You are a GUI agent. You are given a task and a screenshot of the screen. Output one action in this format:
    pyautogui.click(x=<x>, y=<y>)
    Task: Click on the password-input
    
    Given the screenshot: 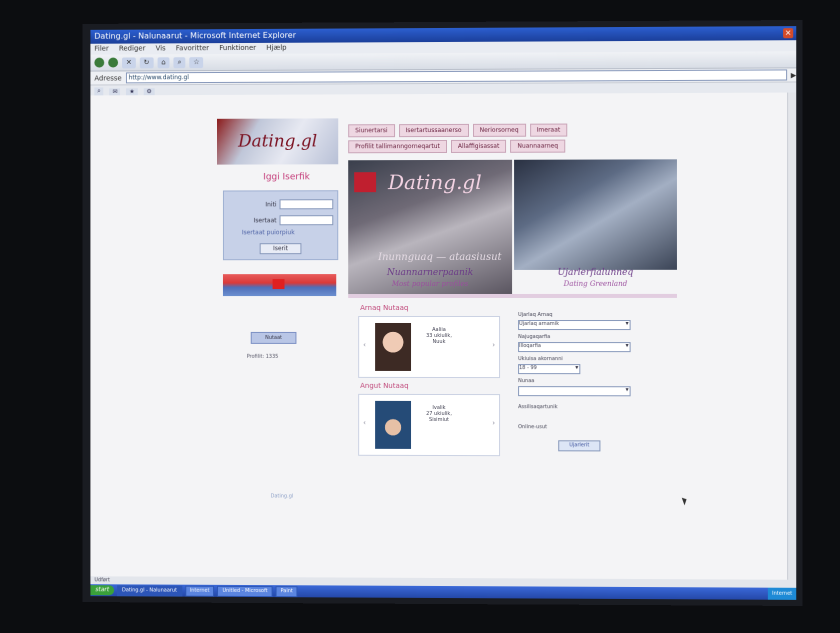 What is the action you would take?
    pyautogui.click(x=306, y=220)
    